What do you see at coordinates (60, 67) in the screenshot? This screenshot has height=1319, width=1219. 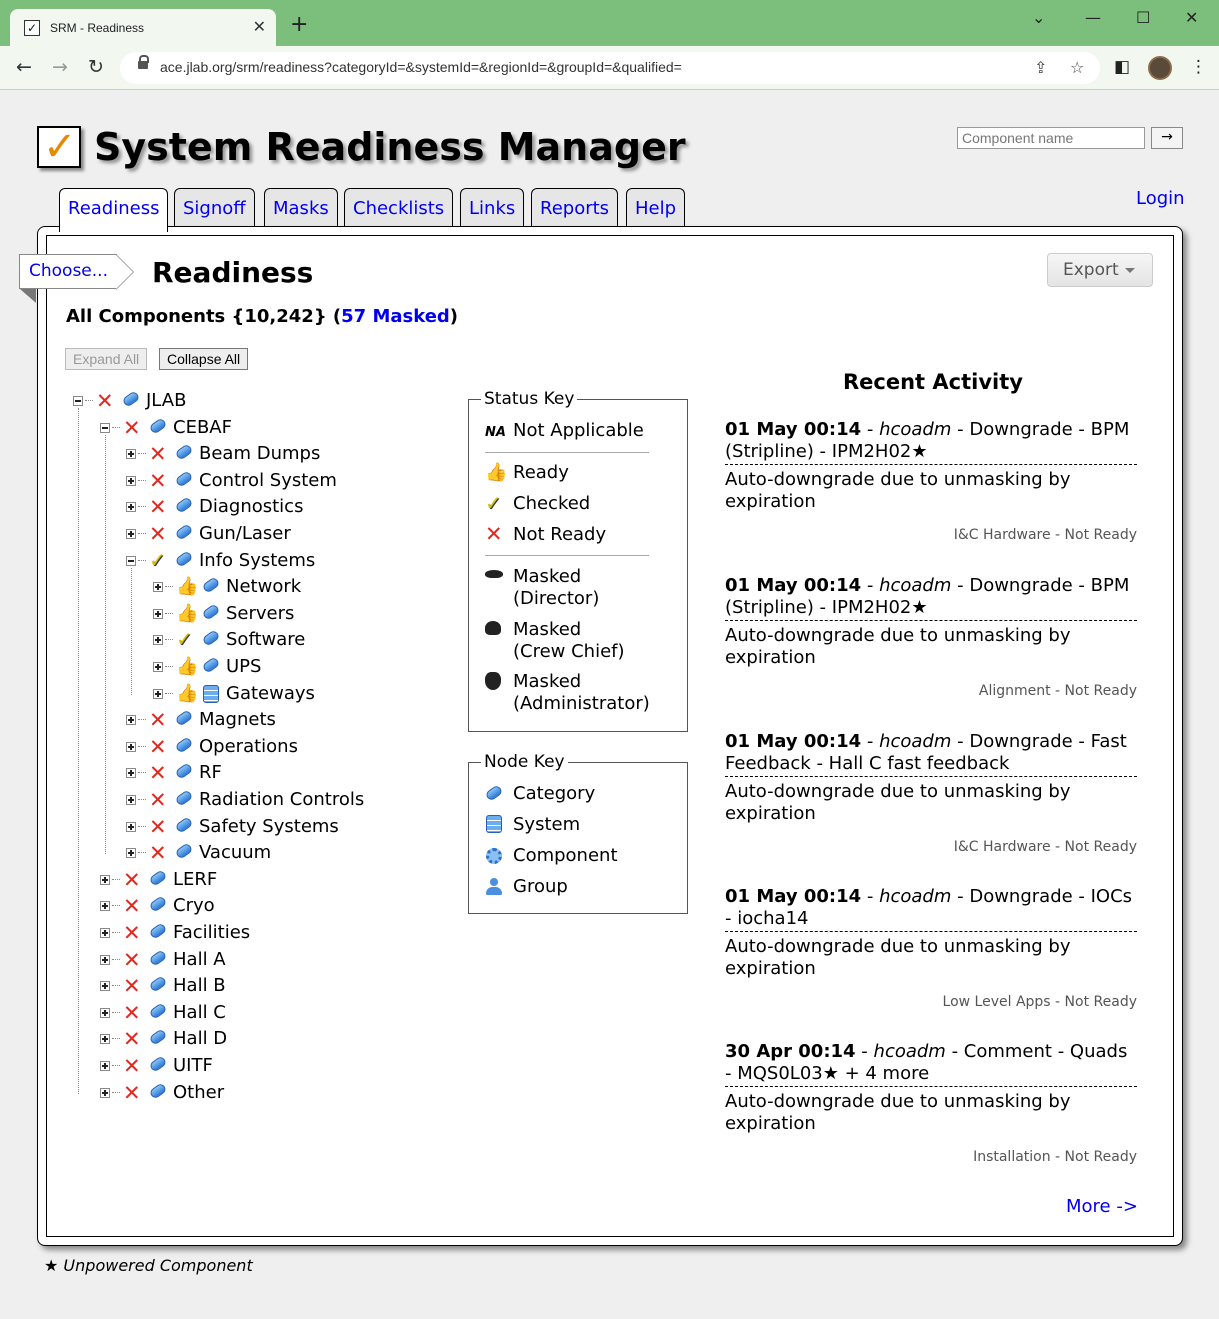 I see `forward-icon: →` at bounding box center [60, 67].